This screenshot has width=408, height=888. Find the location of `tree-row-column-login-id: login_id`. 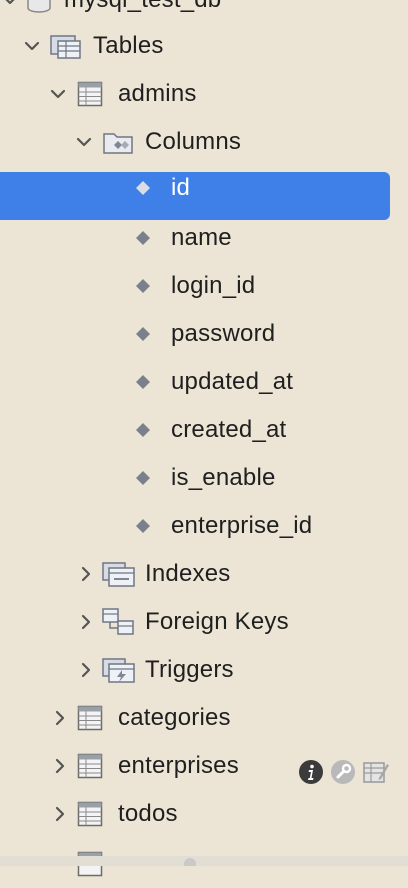

tree-row-column-login-id: login_id is located at coordinates (204, 286).